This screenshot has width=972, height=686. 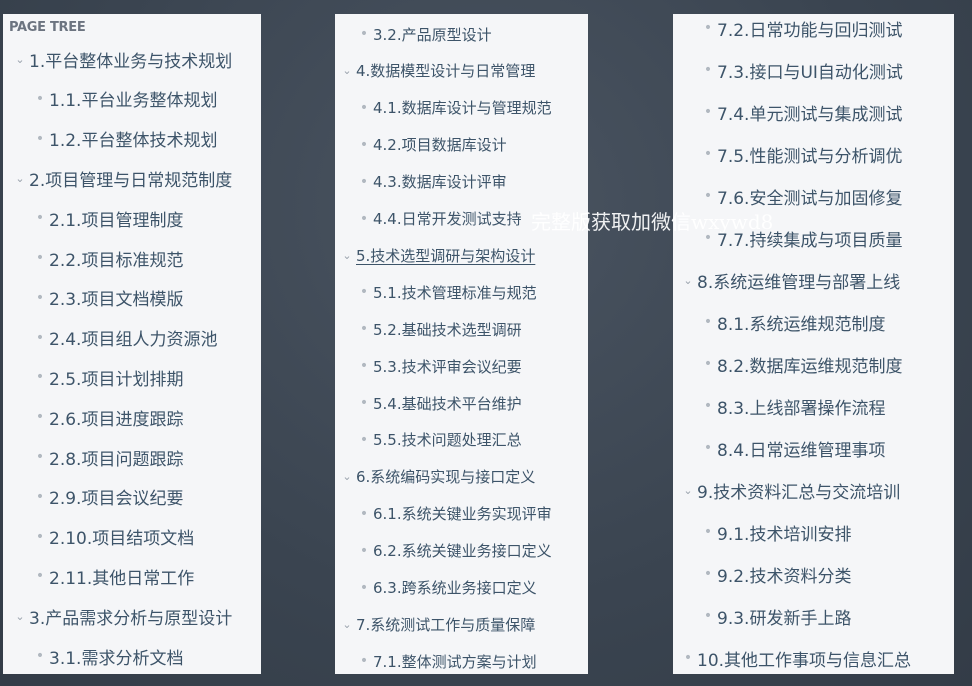 I want to click on tree-node: • 7.1.整体测试方案与计划, so click(x=461, y=661).